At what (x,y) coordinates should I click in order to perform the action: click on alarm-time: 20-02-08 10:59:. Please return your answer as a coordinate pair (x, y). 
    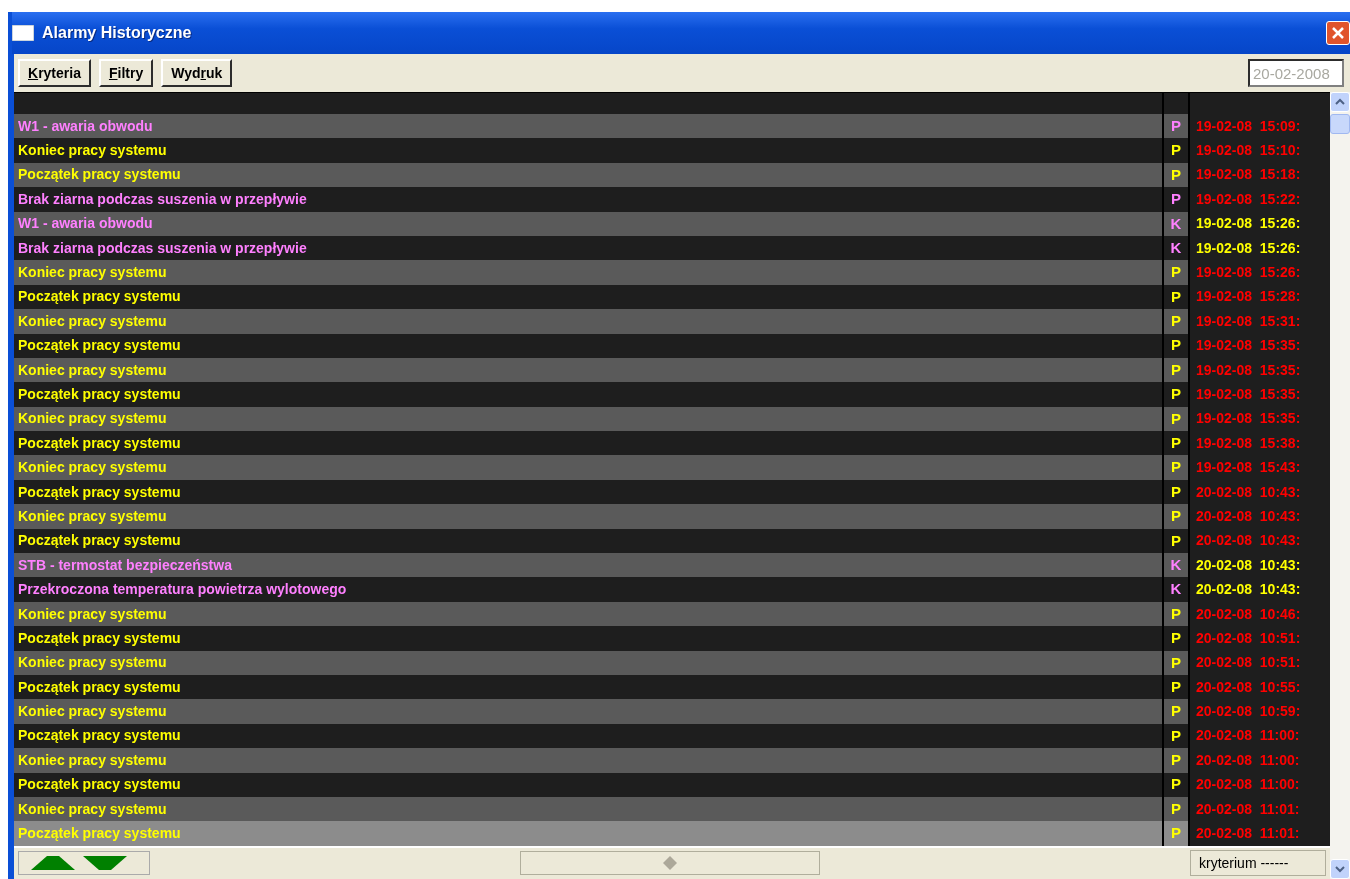
    Looking at the image, I should click on (1248, 712).